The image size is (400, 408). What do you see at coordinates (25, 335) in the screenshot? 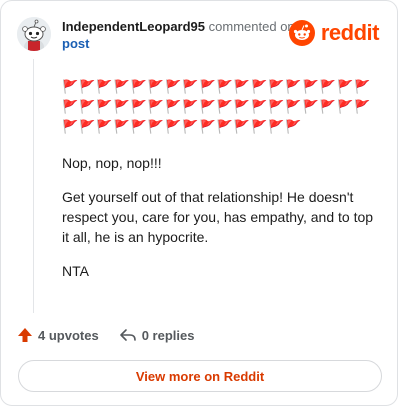
I see `upvote-arrow-icon` at bounding box center [25, 335].